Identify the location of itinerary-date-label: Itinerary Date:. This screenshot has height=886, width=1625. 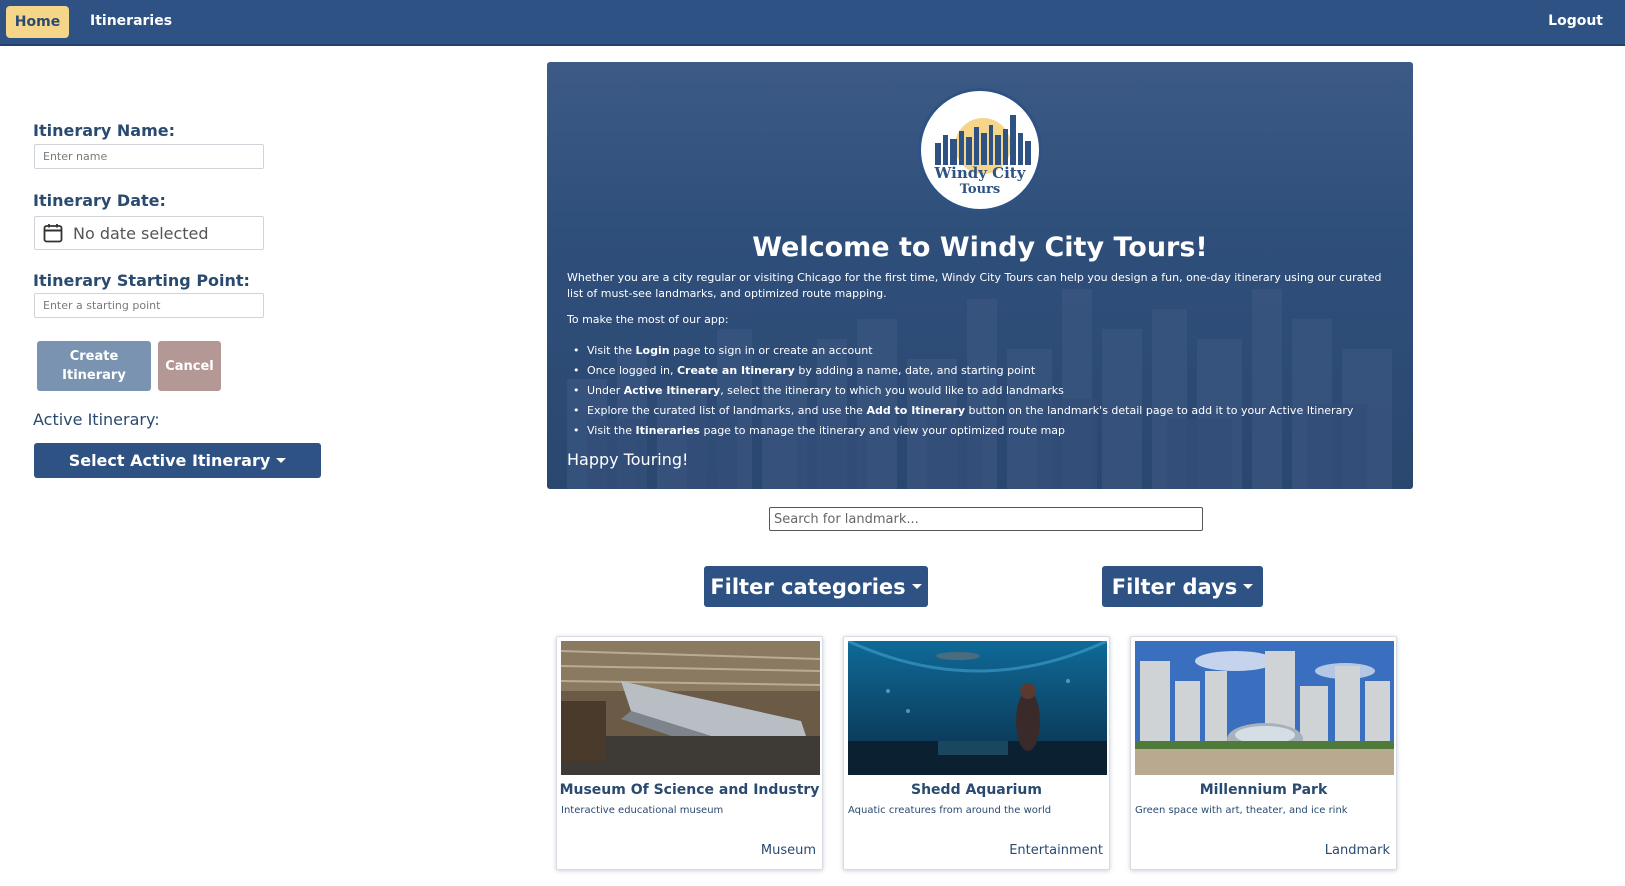
(99, 200).